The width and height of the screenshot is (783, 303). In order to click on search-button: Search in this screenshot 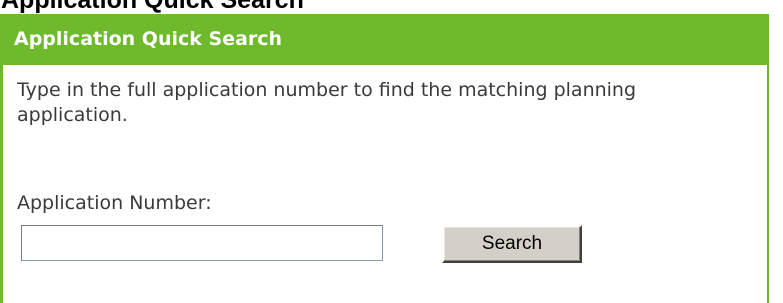, I will do `click(512, 244)`.